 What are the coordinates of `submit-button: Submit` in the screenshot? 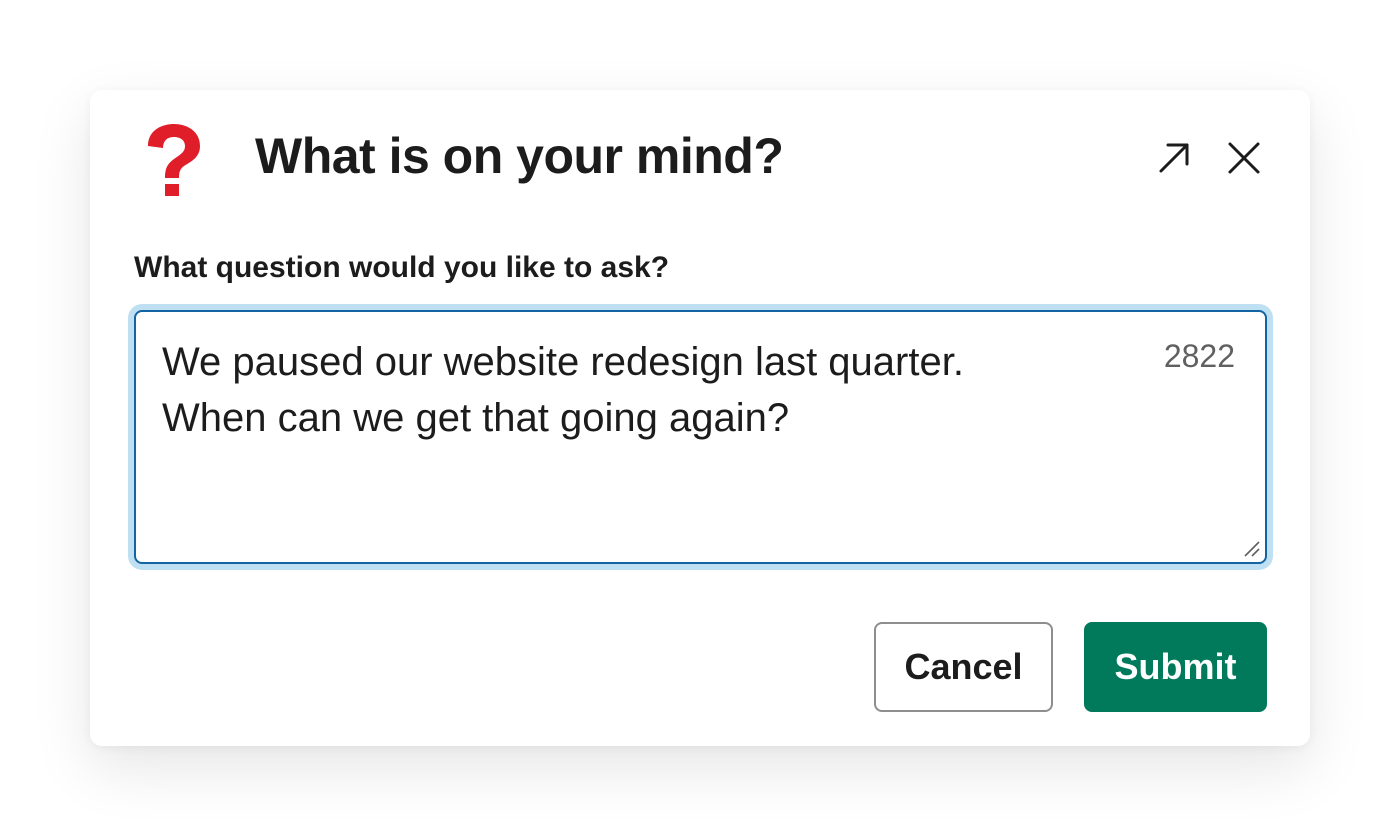 It's located at (1175, 667).